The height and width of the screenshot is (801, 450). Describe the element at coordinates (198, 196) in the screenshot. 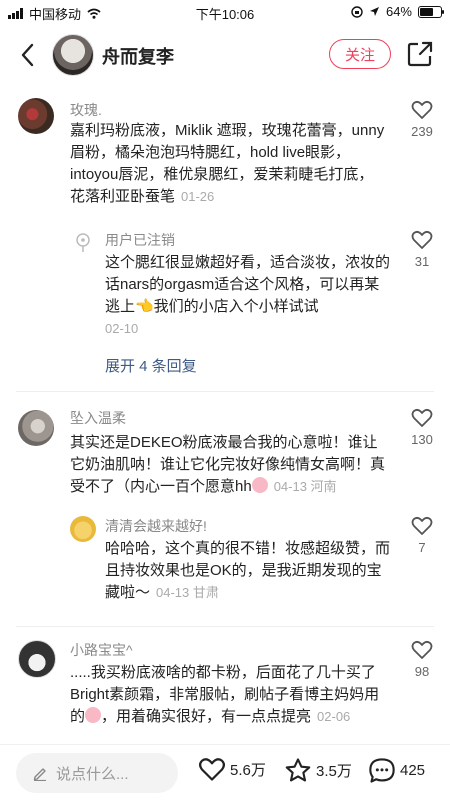

I see `comment-date: 01-26` at that location.